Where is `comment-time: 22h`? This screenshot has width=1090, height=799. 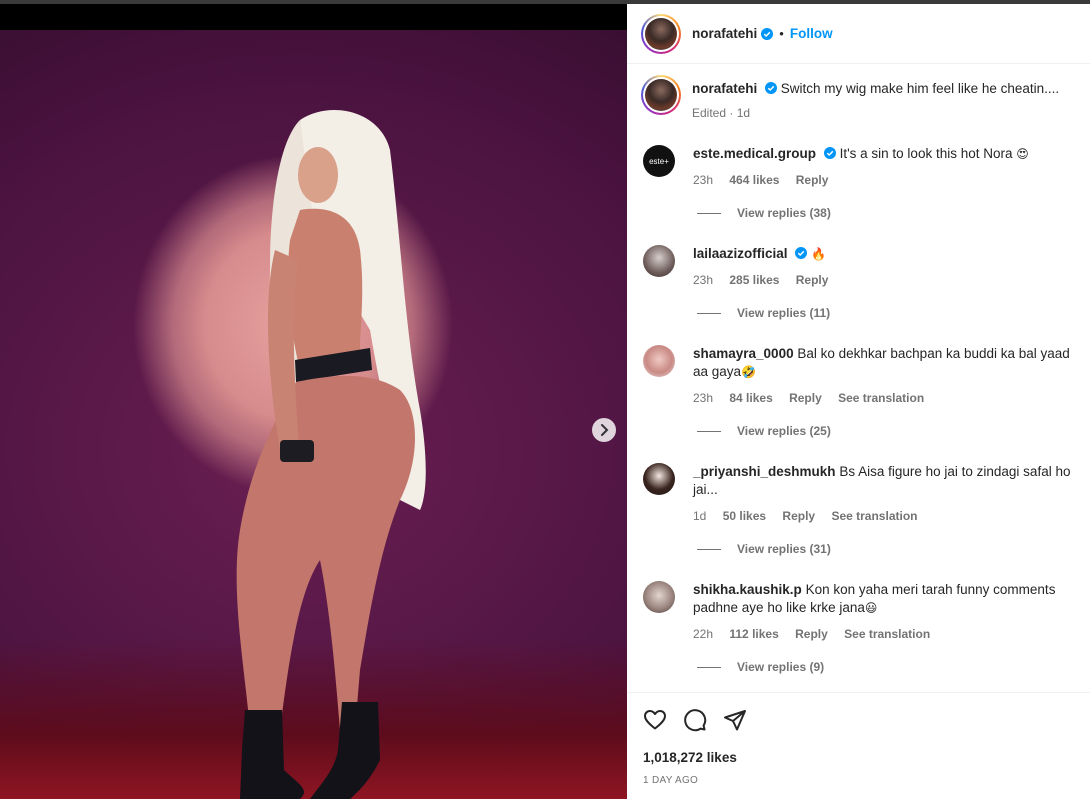 comment-time: 22h is located at coordinates (703, 634).